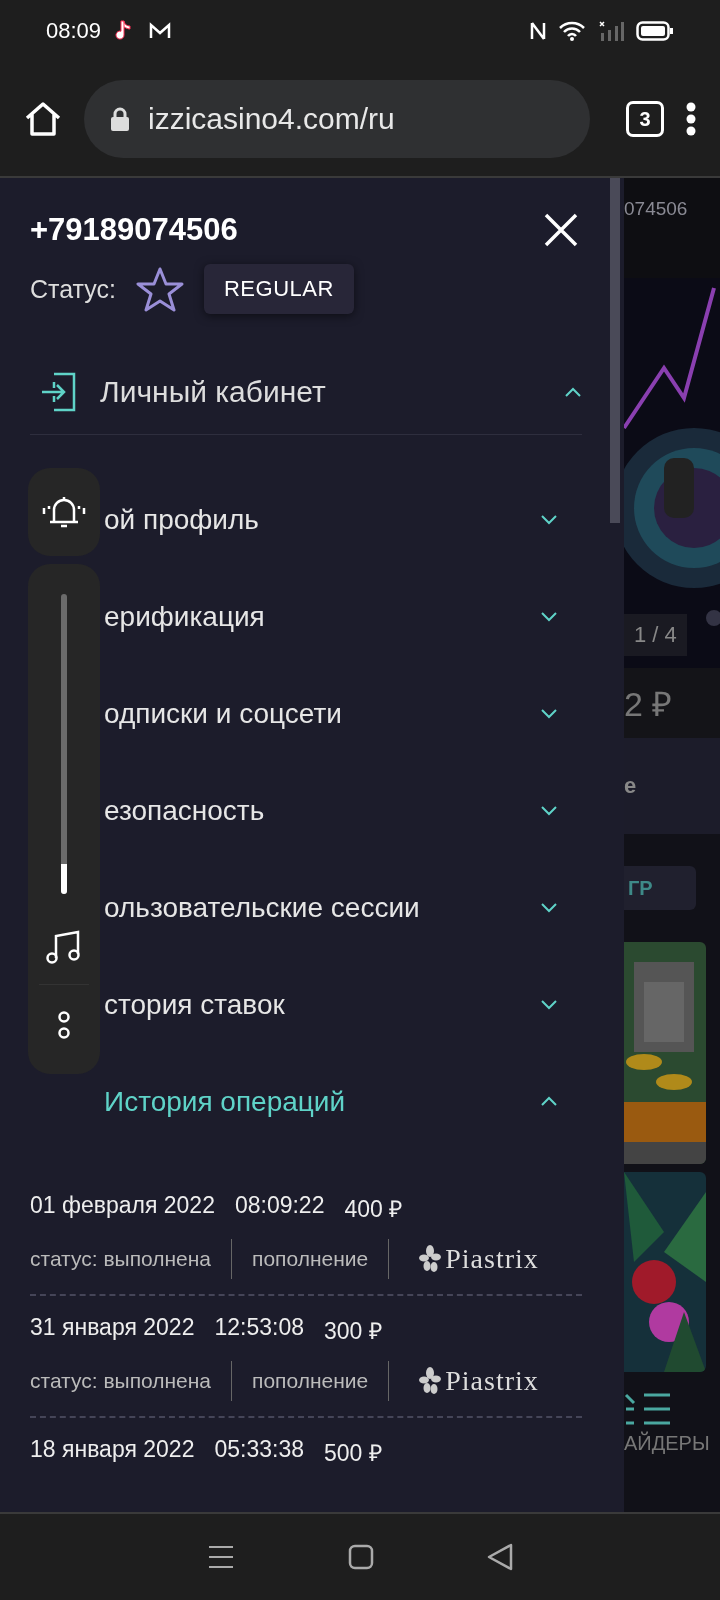 Image resolution: width=720 pixels, height=1600 pixels. I want to click on phone-number: +79189074506, so click(134, 230).